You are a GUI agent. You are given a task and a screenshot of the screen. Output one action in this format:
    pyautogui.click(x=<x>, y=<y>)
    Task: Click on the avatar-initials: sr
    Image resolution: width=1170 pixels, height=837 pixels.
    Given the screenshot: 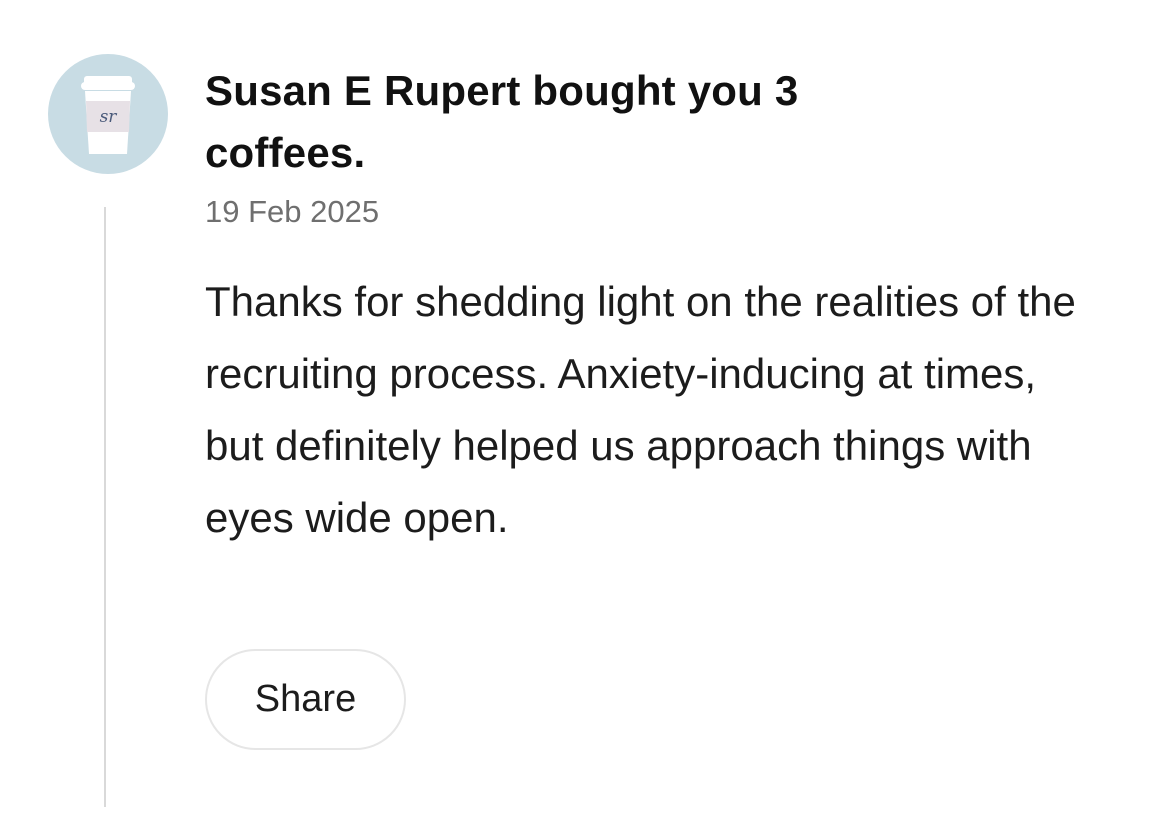 What is the action you would take?
    pyautogui.click(x=109, y=117)
    